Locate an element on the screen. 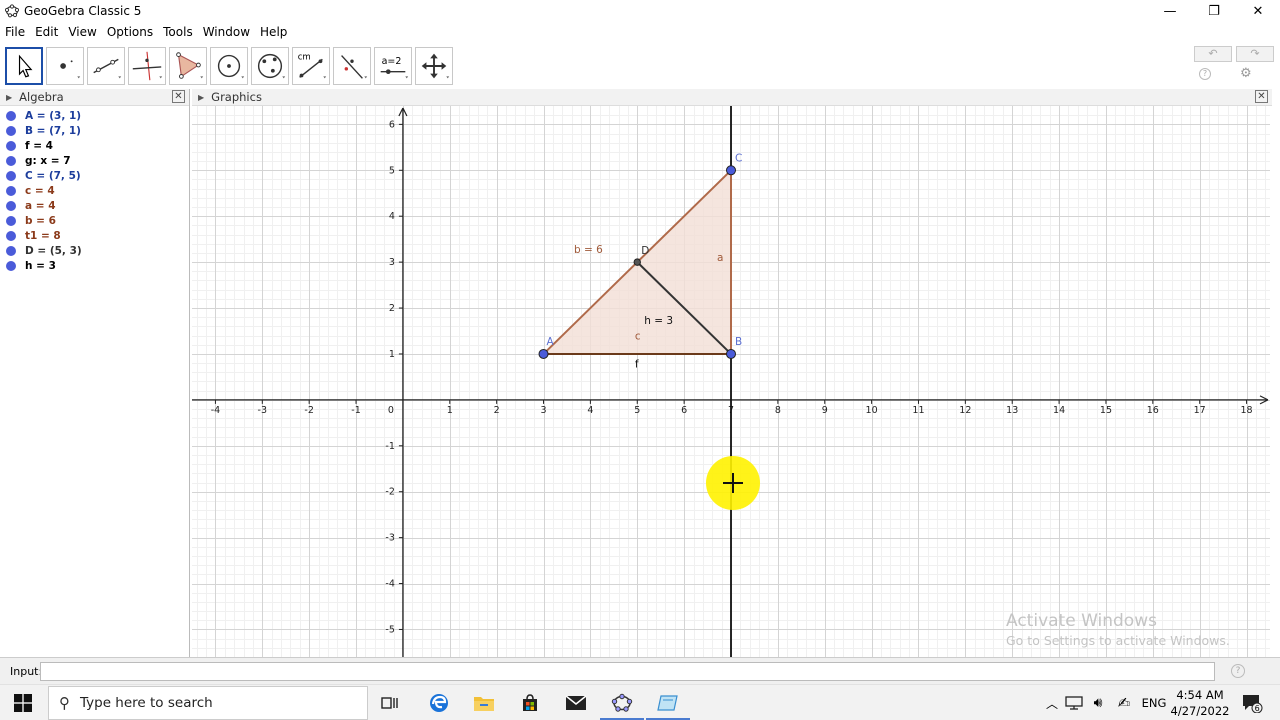 Image resolution: width=1280 pixels, height=720 pixels. menu-help: Help is located at coordinates (273, 32).